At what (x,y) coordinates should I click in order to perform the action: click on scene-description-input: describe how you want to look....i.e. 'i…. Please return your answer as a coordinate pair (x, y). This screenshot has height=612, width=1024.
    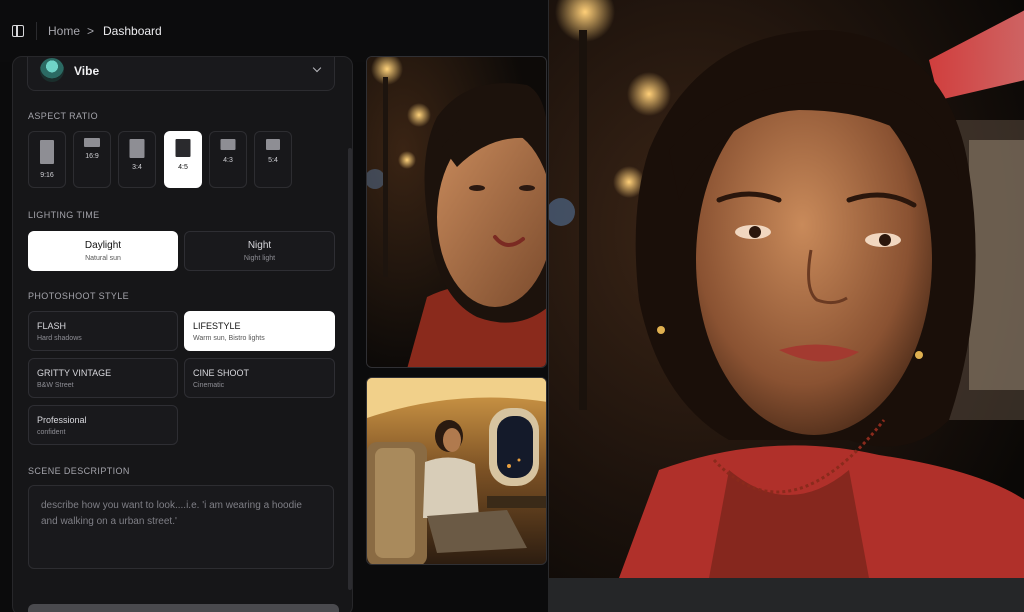
    Looking at the image, I should click on (181, 527).